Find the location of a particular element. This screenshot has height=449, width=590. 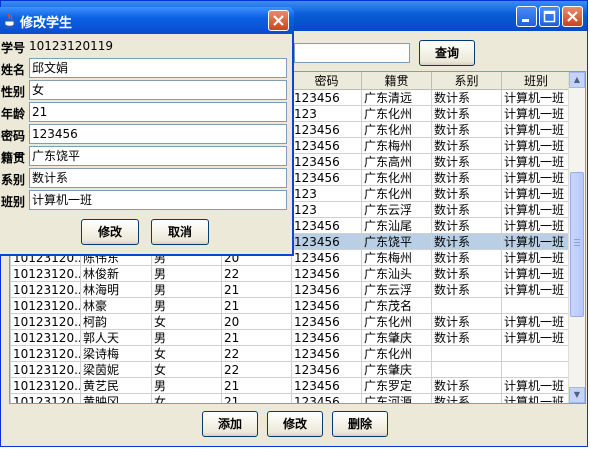

table-row: 10123120... 梁诗梅女 22 123456 广东化州 is located at coordinates (290, 353).